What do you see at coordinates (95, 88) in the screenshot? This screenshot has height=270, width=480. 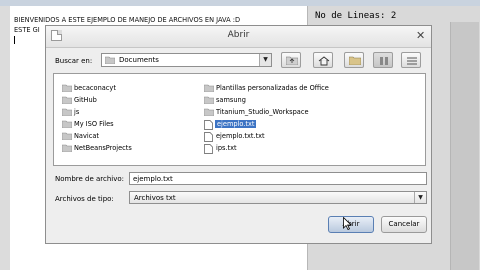 I see `file-name: becaconacyt` at bounding box center [95, 88].